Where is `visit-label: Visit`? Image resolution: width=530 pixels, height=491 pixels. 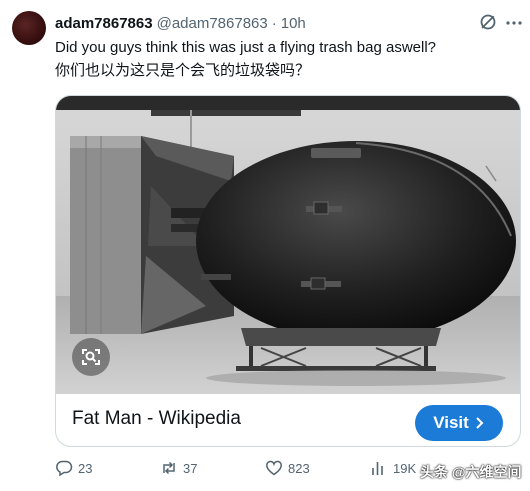
visit-label: Visit is located at coordinates (451, 422).